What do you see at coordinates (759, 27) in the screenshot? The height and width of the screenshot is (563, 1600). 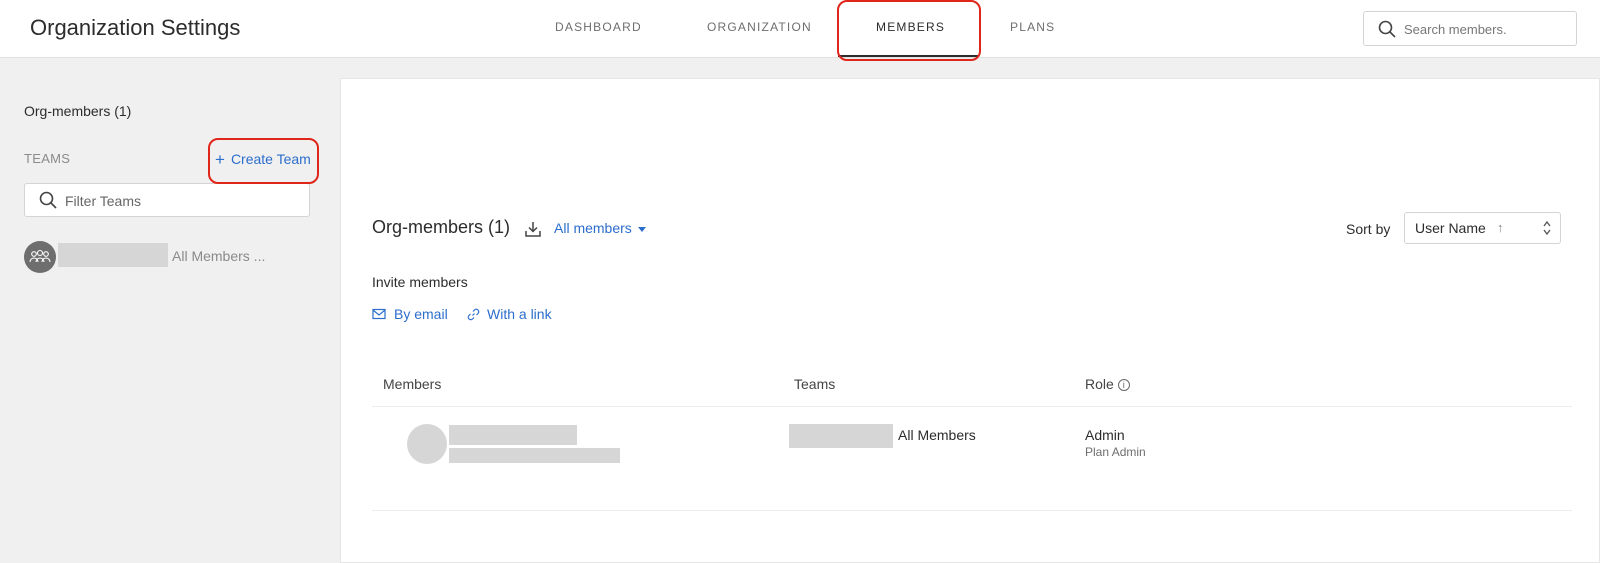 I see `tab-organization: ORGANIZATION` at bounding box center [759, 27].